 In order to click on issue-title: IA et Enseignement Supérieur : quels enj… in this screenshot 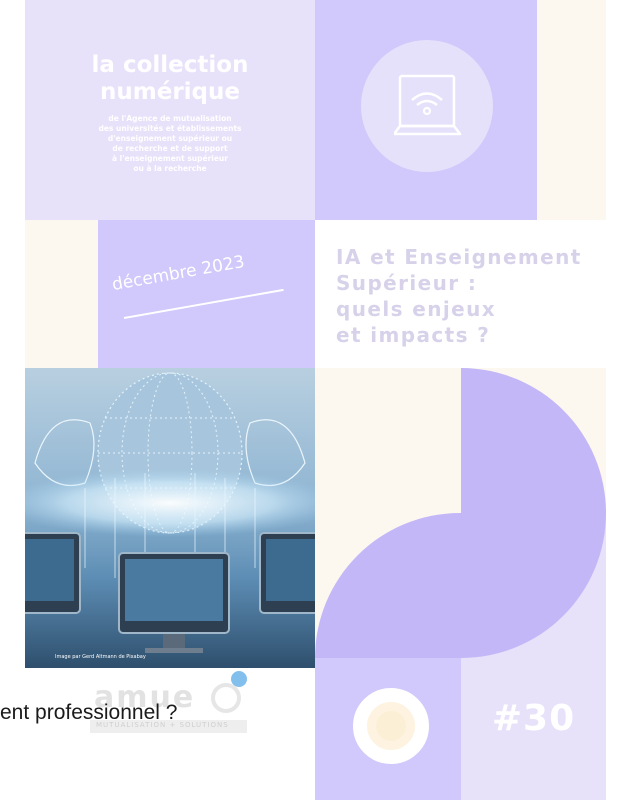, I will do `click(471, 296)`.